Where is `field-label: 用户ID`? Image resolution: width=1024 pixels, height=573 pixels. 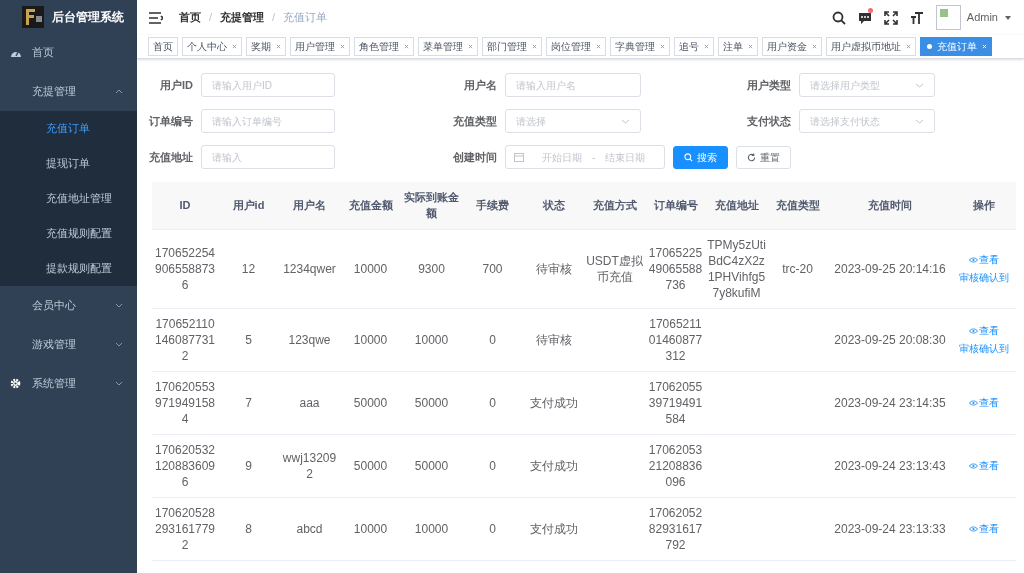 field-label: 用户ID is located at coordinates (176, 85).